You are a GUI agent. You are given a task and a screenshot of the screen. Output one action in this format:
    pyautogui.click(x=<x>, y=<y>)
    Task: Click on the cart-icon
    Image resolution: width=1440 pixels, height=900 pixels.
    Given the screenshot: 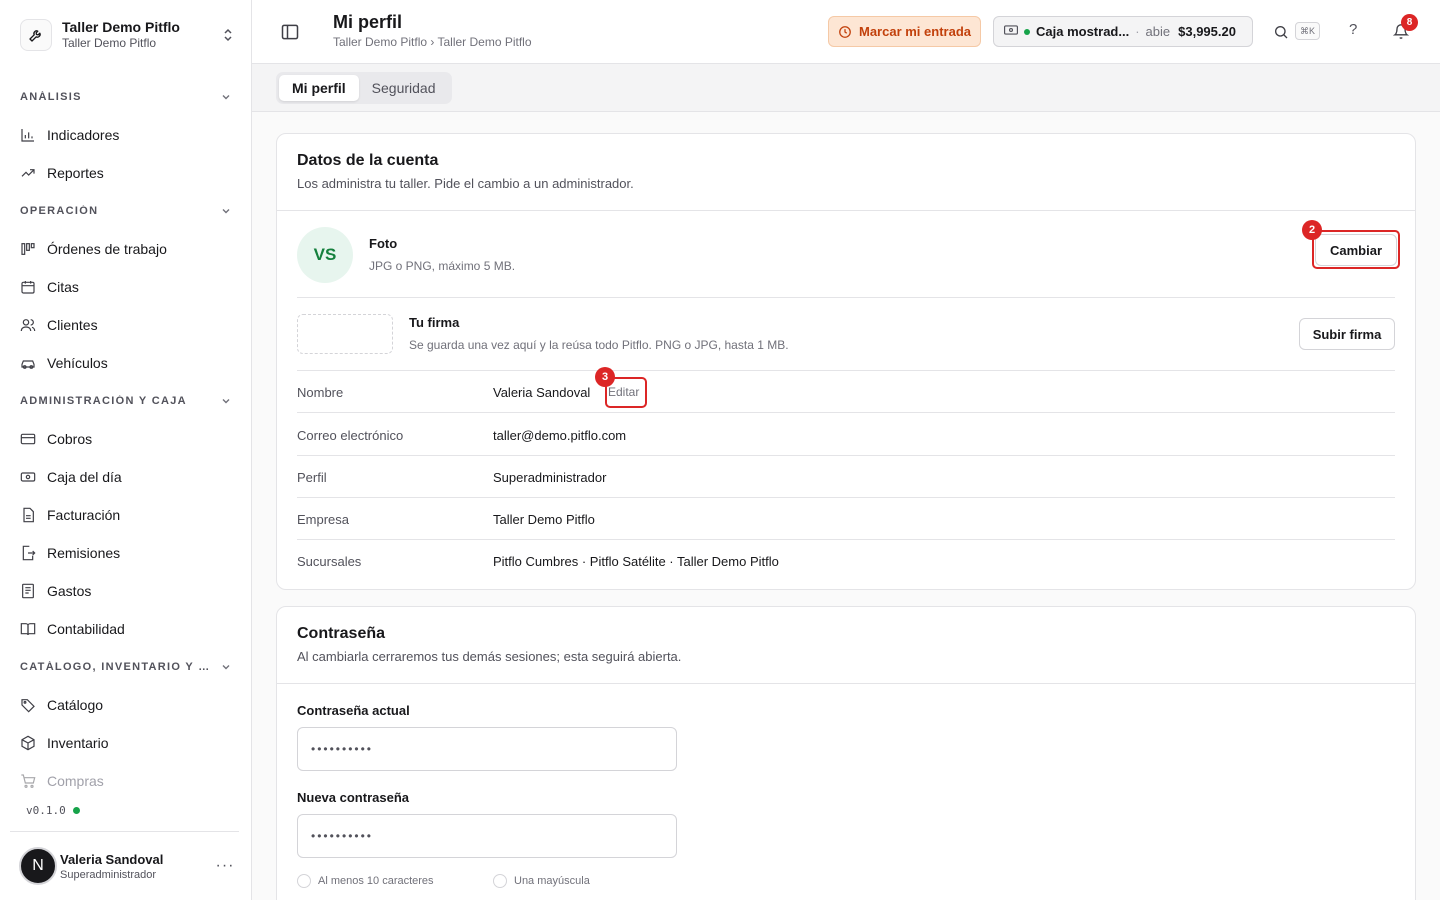 What is the action you would take?
    pyautogui.click(x=28, y=781)
    